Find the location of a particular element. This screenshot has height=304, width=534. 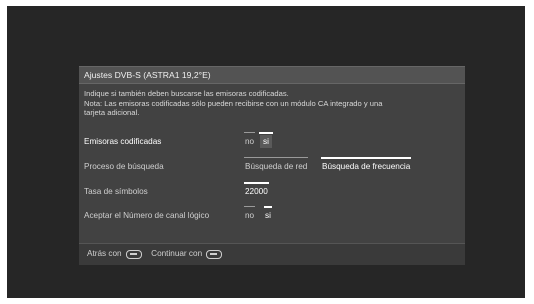

symbol-rate-field: 22000 is located at coordinates (256, 190).